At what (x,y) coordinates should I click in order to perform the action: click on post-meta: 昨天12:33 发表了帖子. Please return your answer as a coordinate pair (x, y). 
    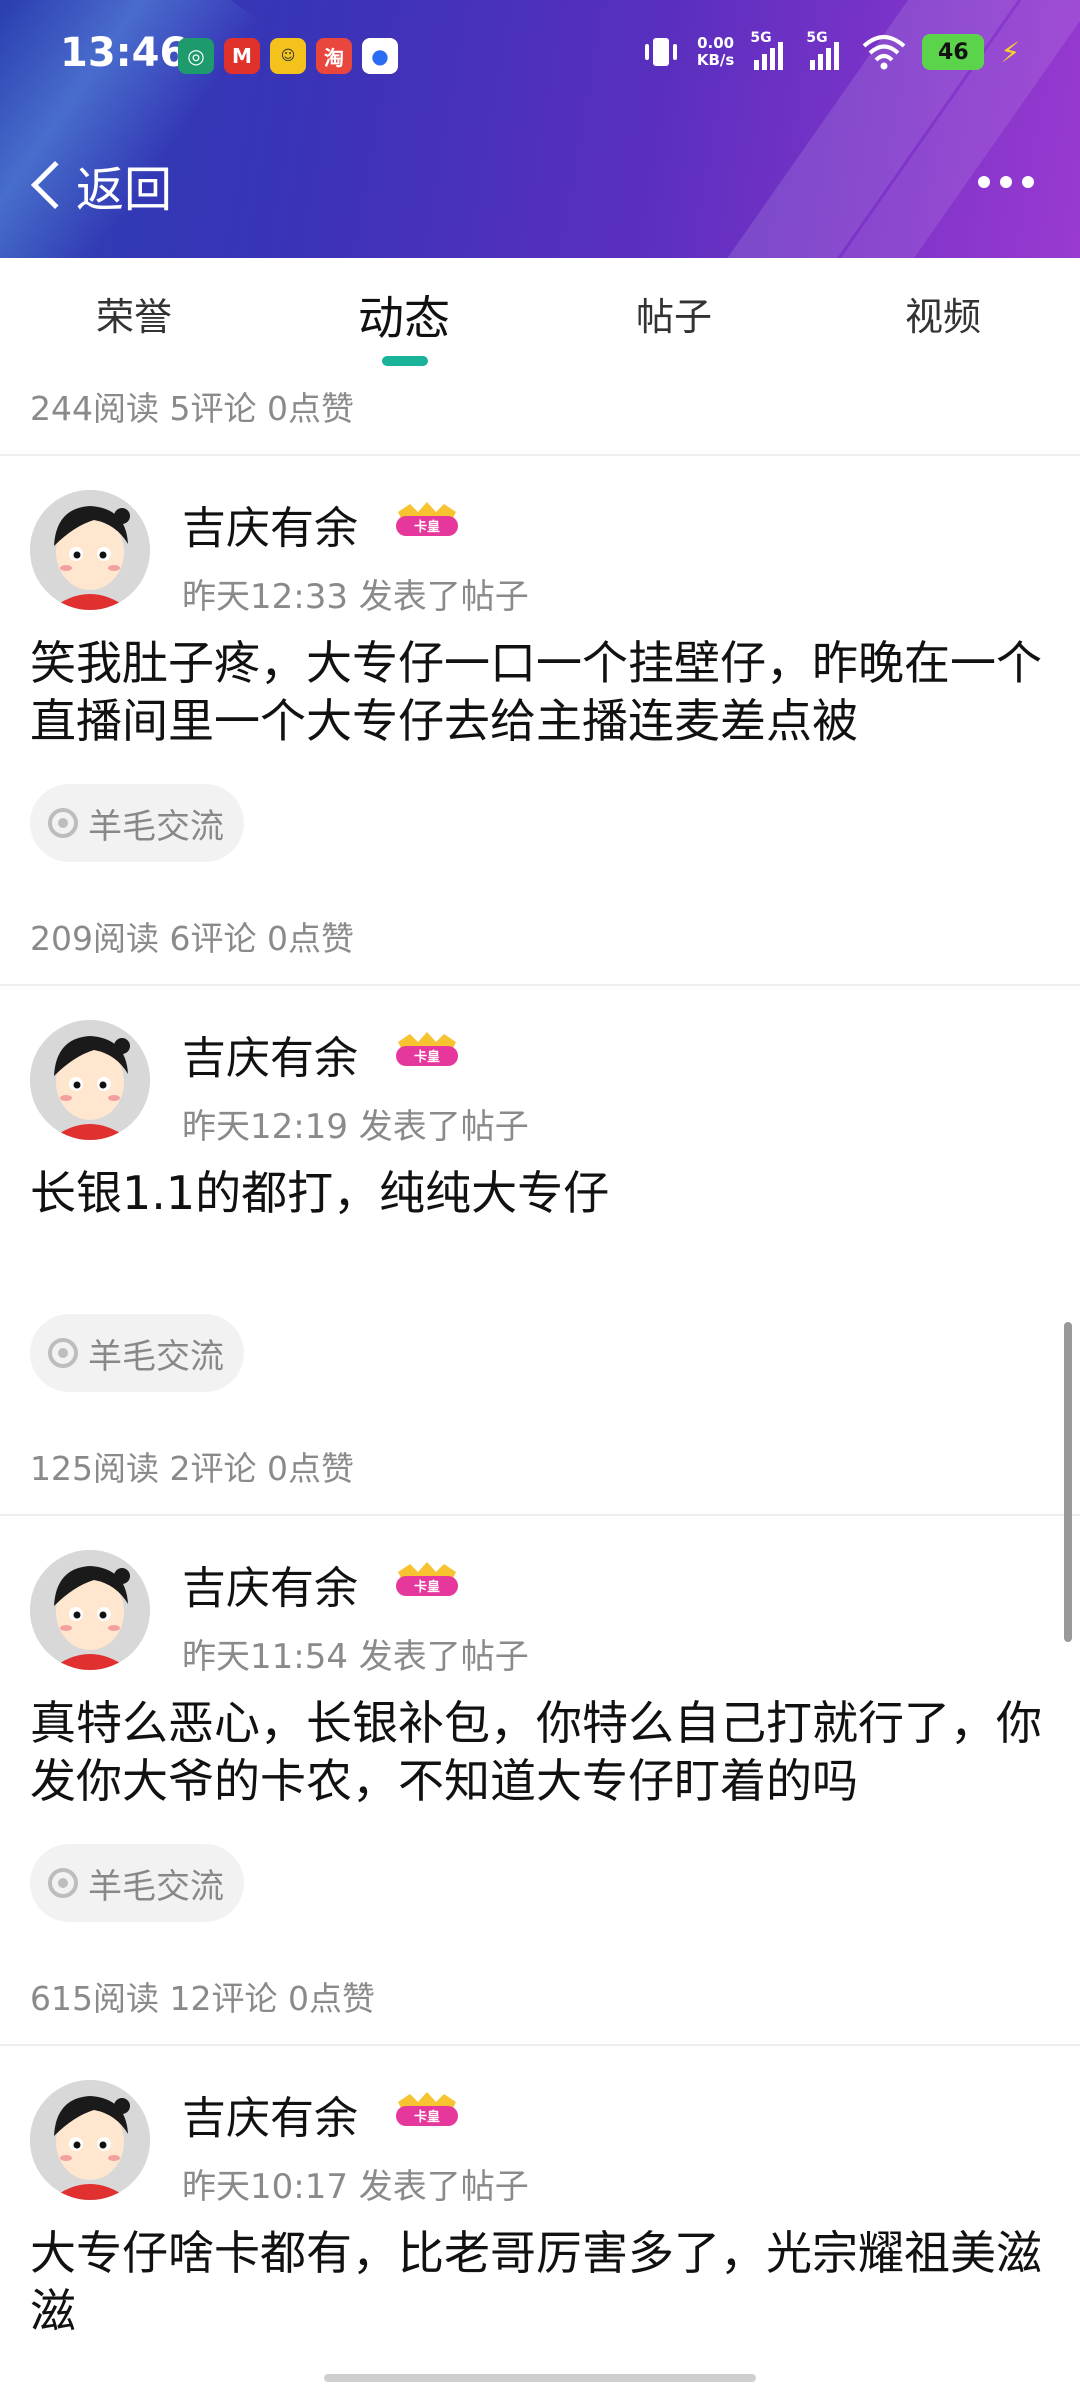
    Looking at the image, I should click on (355, 597).